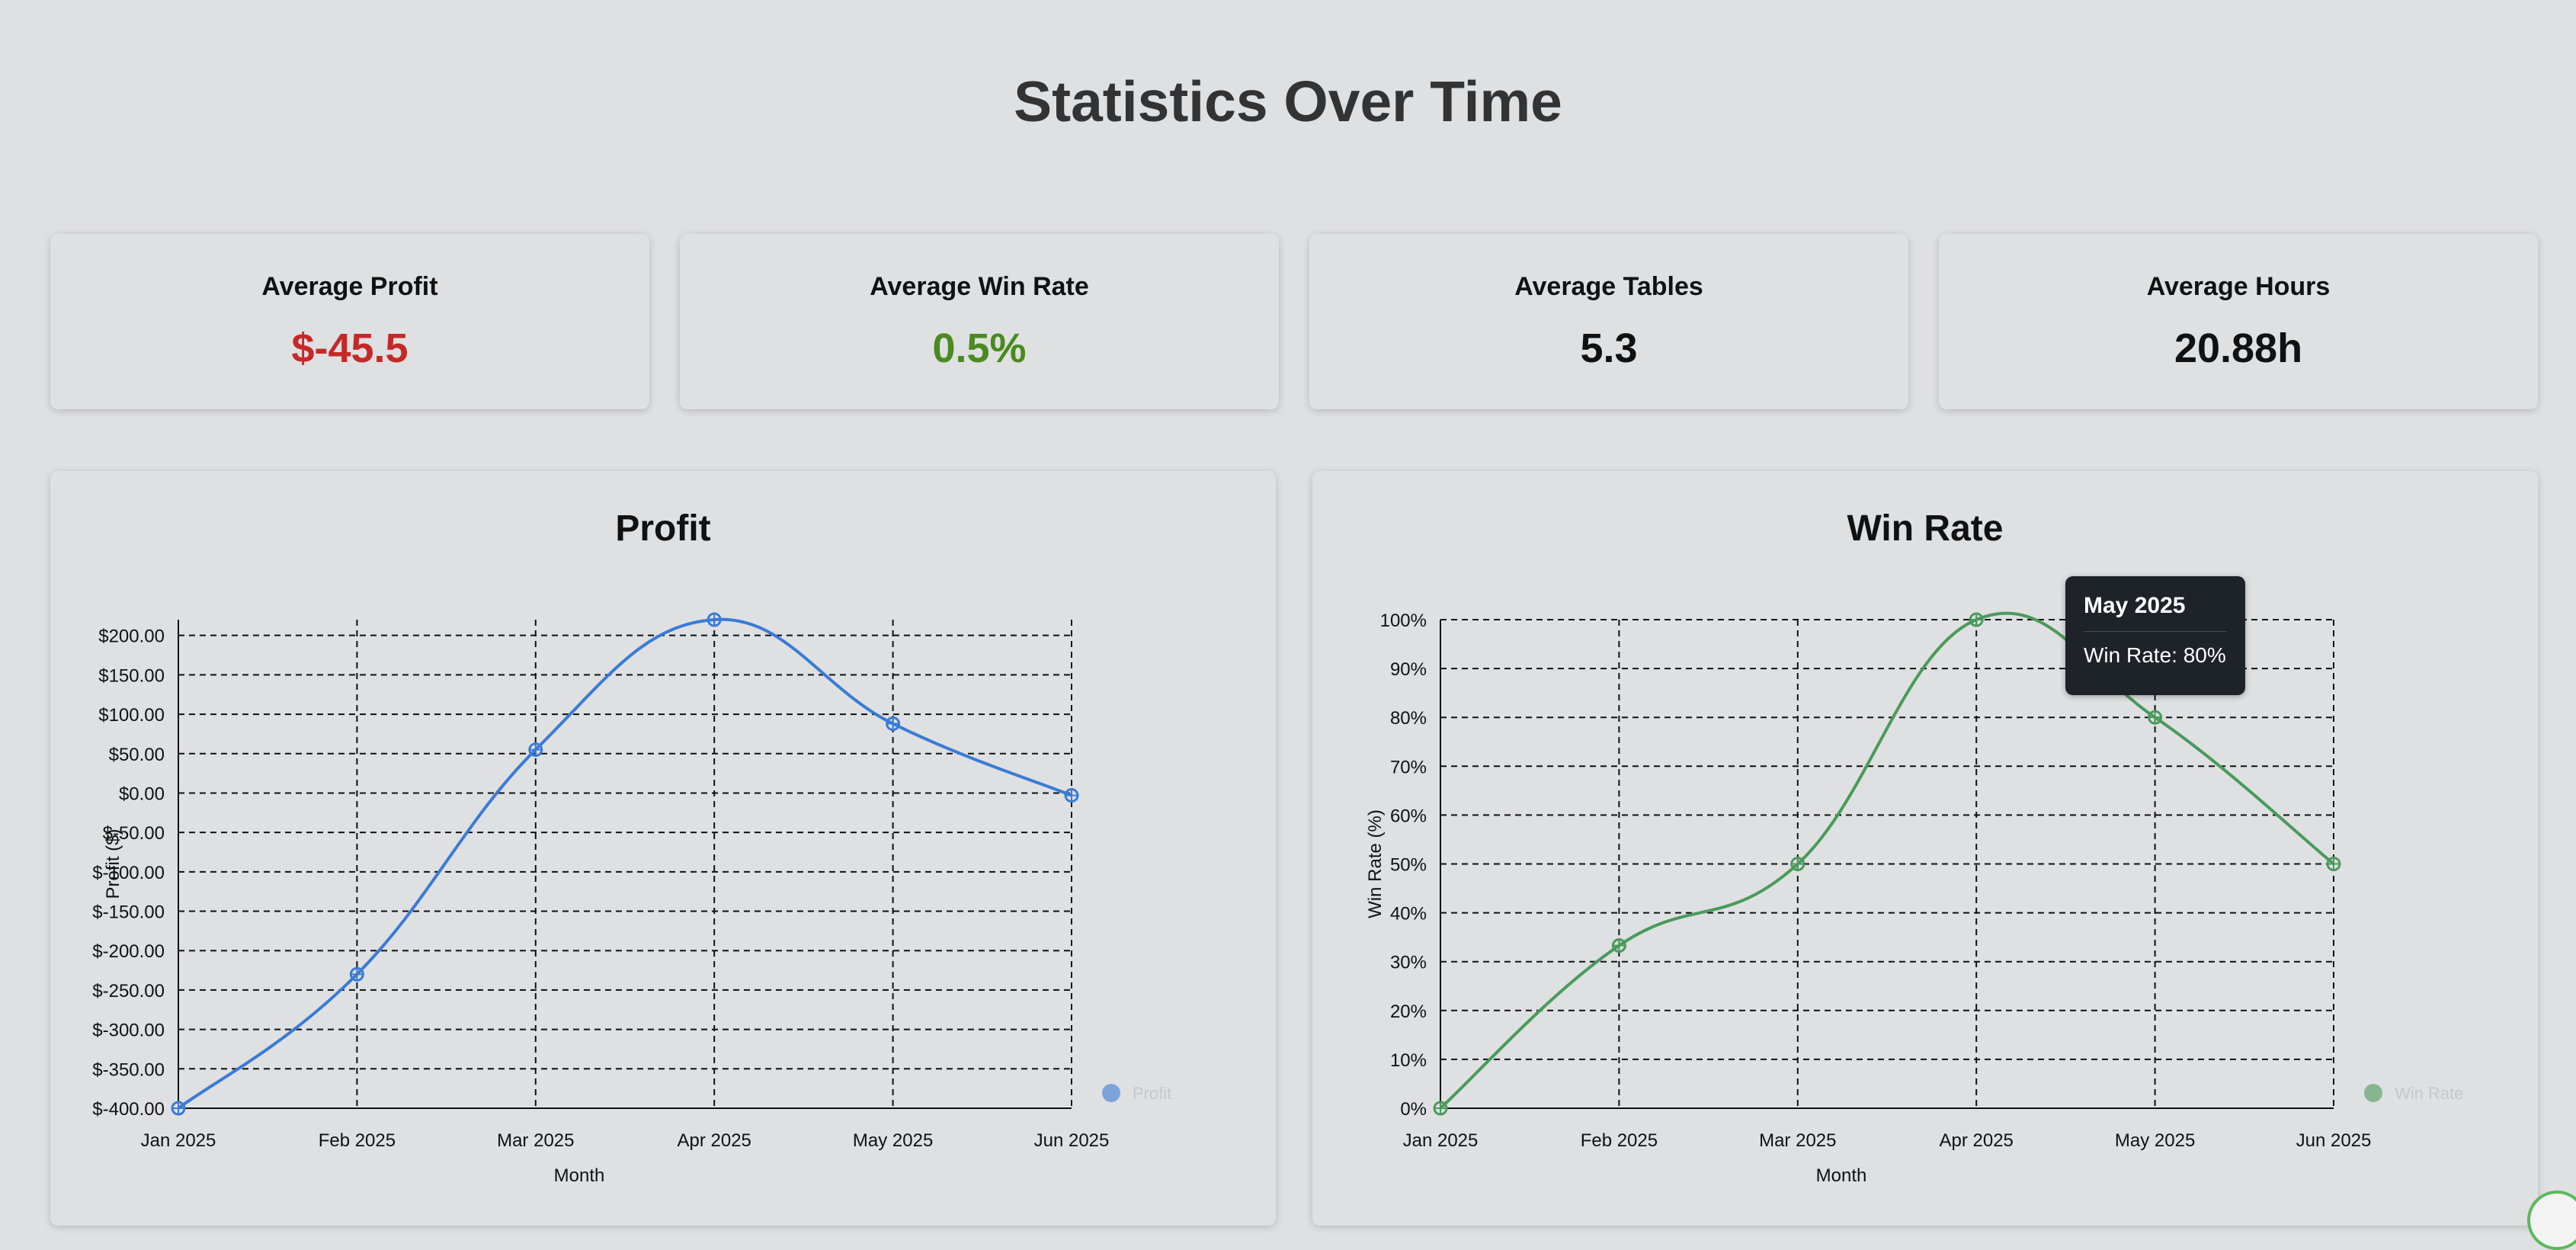  Describe the element at coordinates (2238, 287) in the screenshot. I see `stat-label: Average Hours` at that location.